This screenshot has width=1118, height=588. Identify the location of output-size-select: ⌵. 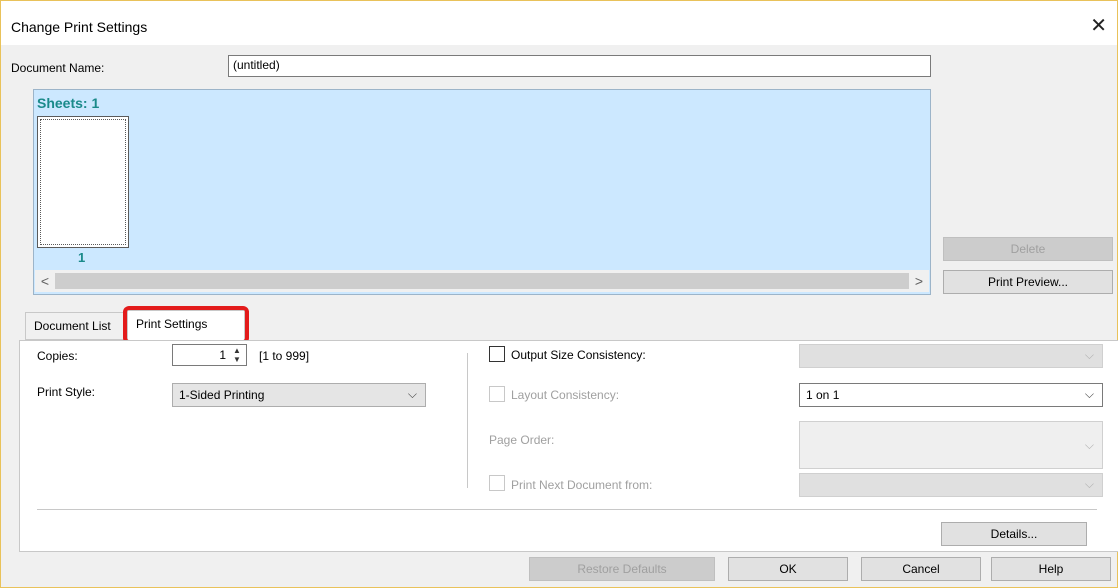
(951, 356).